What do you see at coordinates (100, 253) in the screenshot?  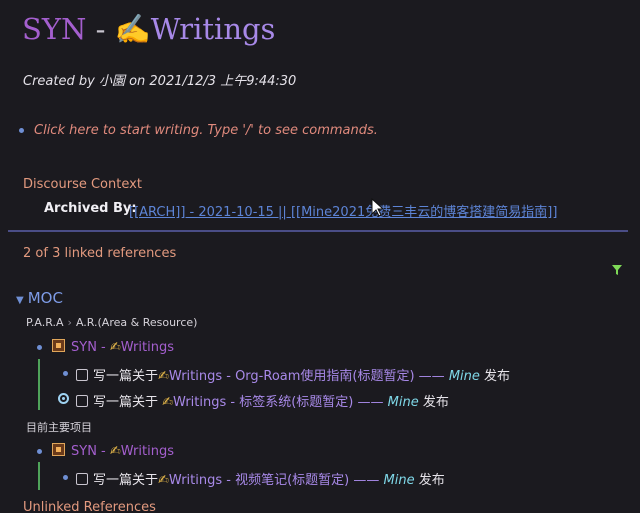 I see `linked-references-count: 2 of 3 linked references` at bounding box center [100, 253].